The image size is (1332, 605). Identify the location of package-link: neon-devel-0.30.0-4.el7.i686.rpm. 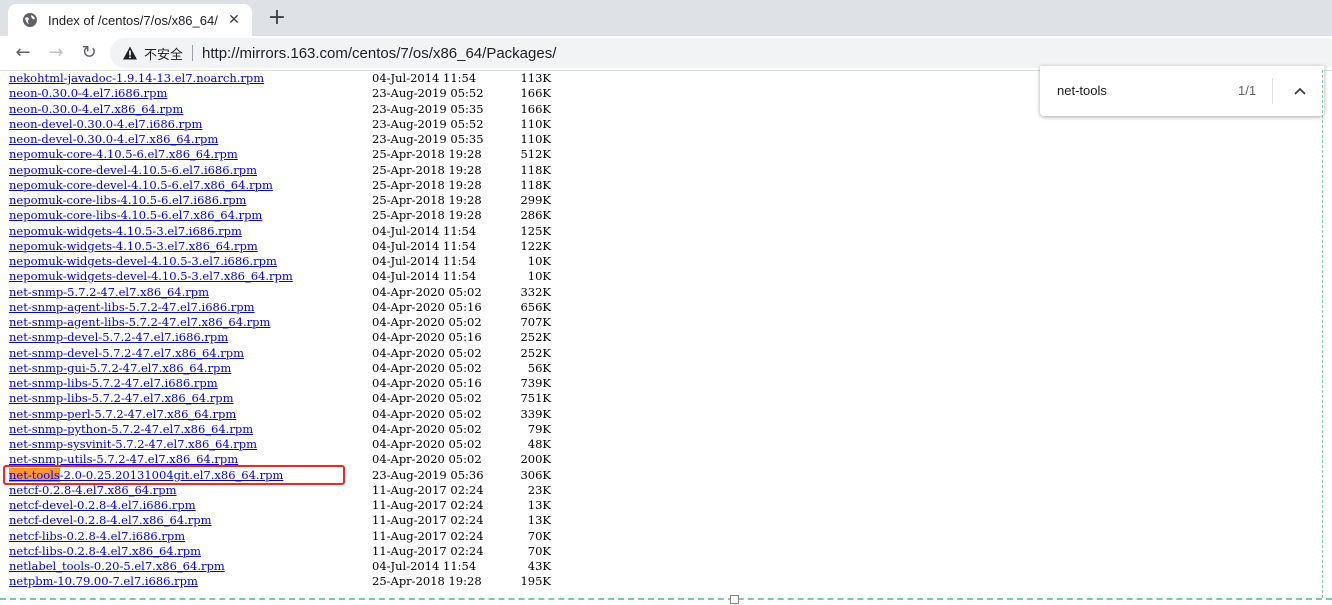
(105, 124).